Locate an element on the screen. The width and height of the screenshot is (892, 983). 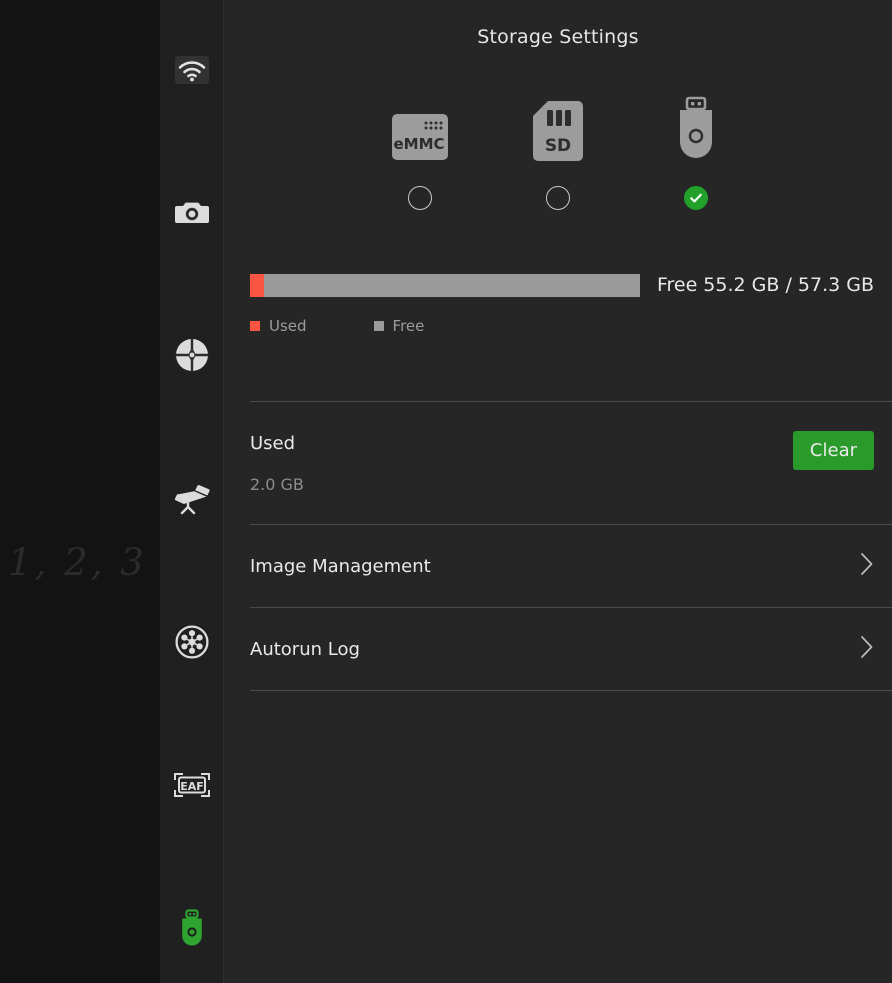
emmc-icon: eMMC is located at coordinates (420, 131).